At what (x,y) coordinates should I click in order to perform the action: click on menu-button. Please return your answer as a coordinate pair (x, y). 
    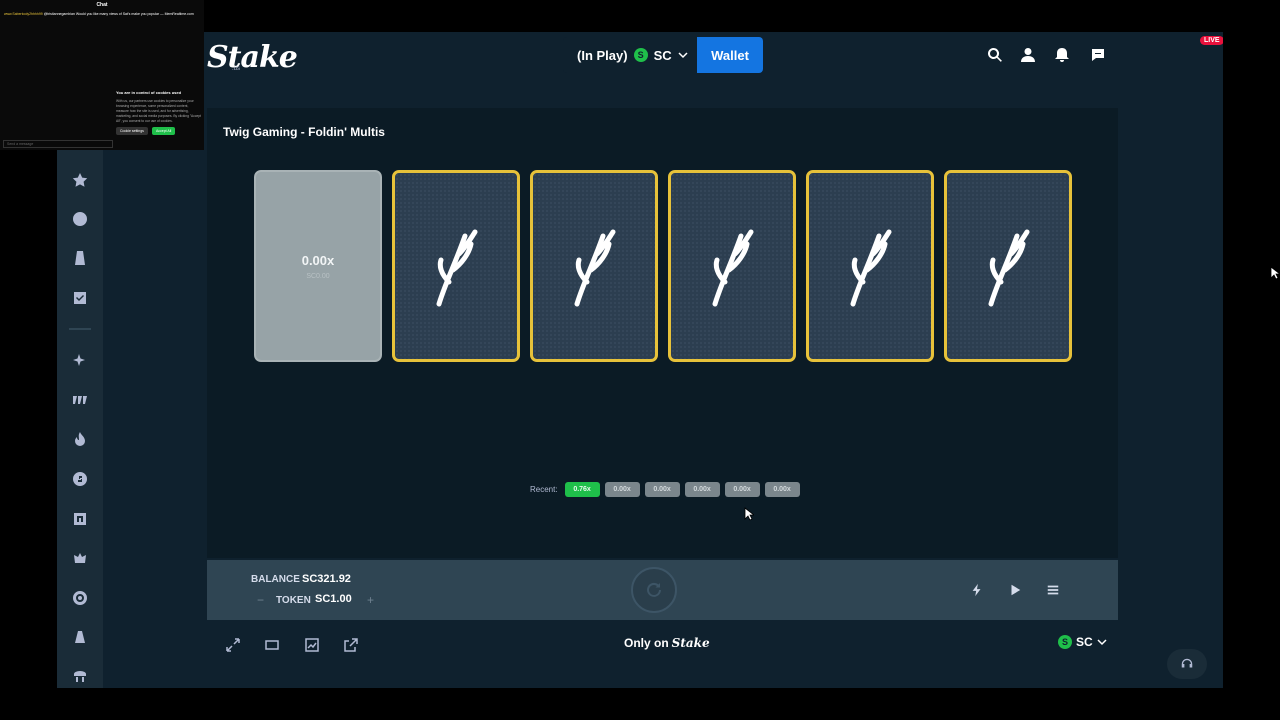
    Looking at the image, I should click on (1053, 590).